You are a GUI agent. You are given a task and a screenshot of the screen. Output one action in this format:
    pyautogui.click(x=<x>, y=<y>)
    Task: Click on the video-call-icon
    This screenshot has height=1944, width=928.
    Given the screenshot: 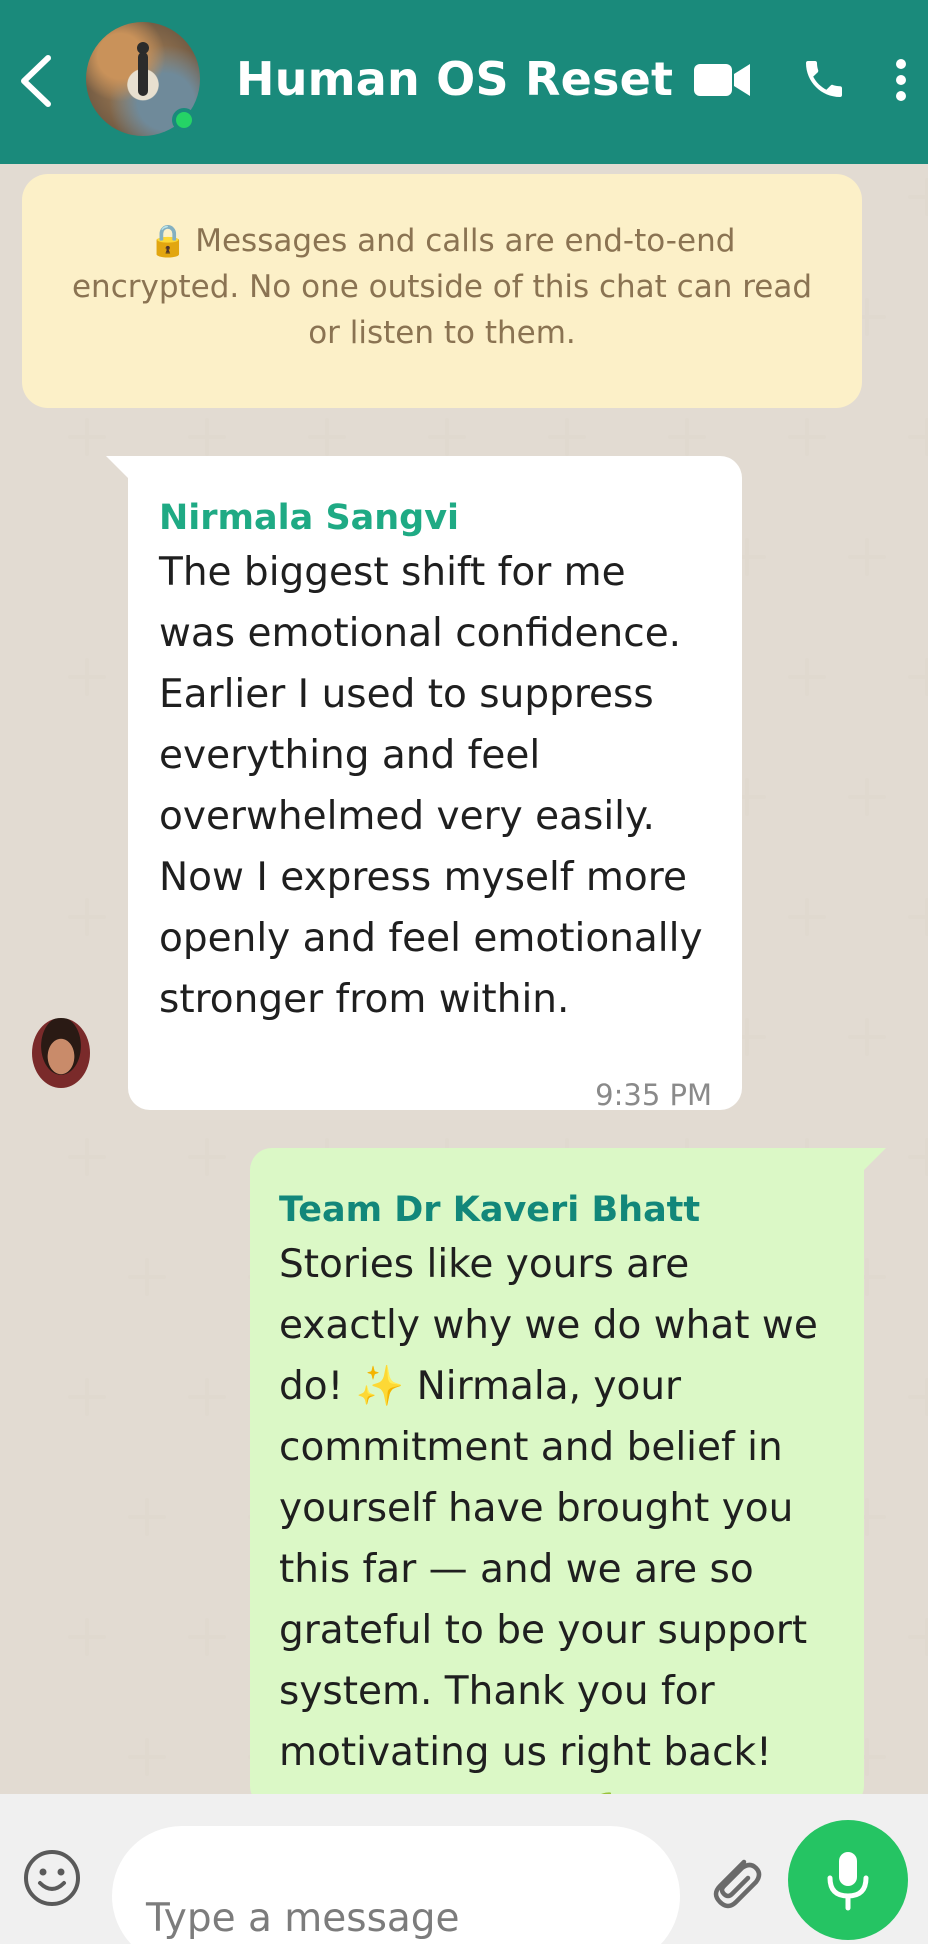 What is the action you would take?
    pyautogui.click(x=723, y=80)
    